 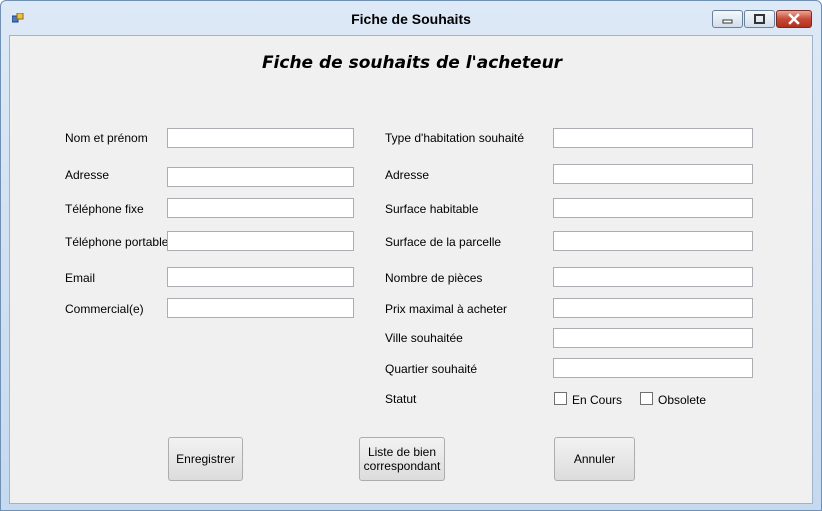 What do you see at coordinates (653, 174) in the screenshot?
I see `adresse-bien-input` at bounding box center [653, 174].